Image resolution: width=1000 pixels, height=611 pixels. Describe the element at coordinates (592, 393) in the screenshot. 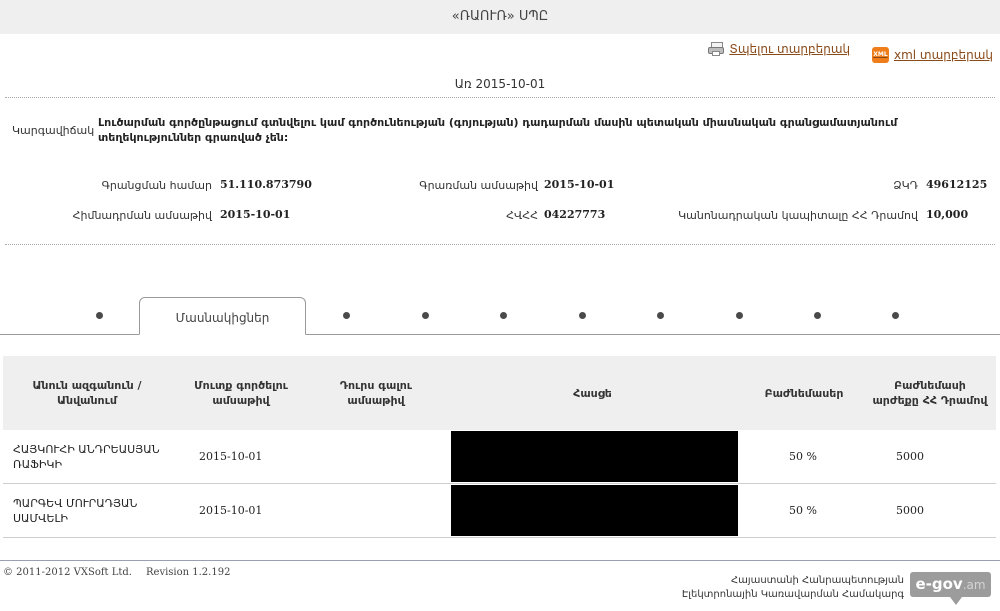

I see `column-header-address: Հասցե` at that location.